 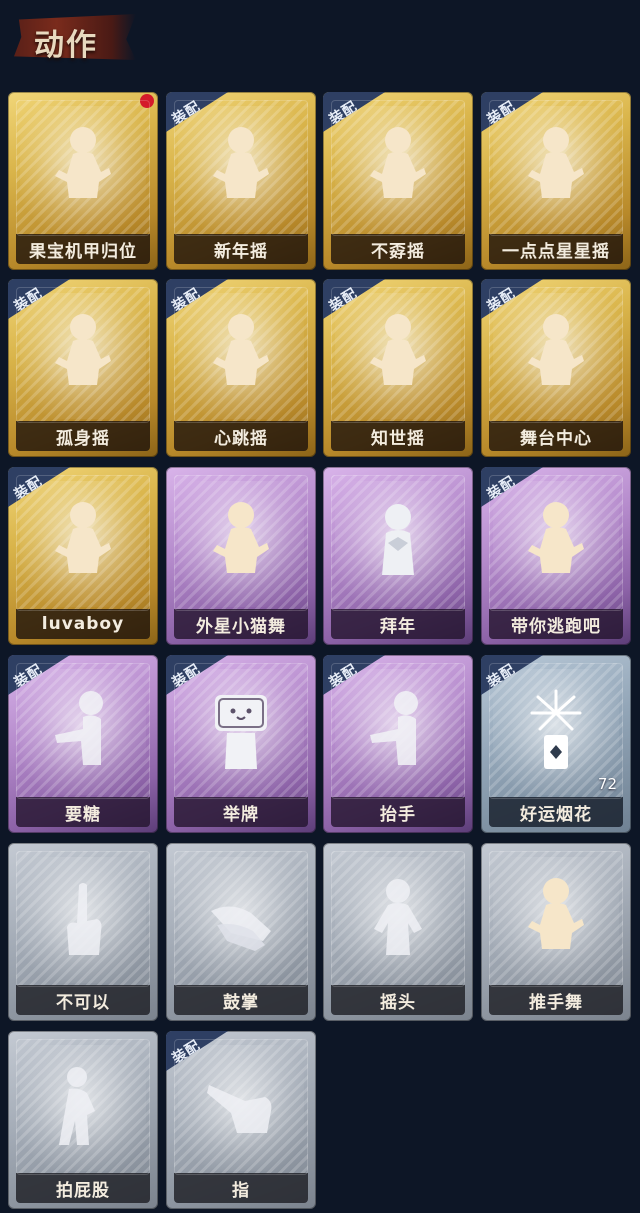 I want to click on card-label-bar: 不孬摇, so click(x=398, y=249).